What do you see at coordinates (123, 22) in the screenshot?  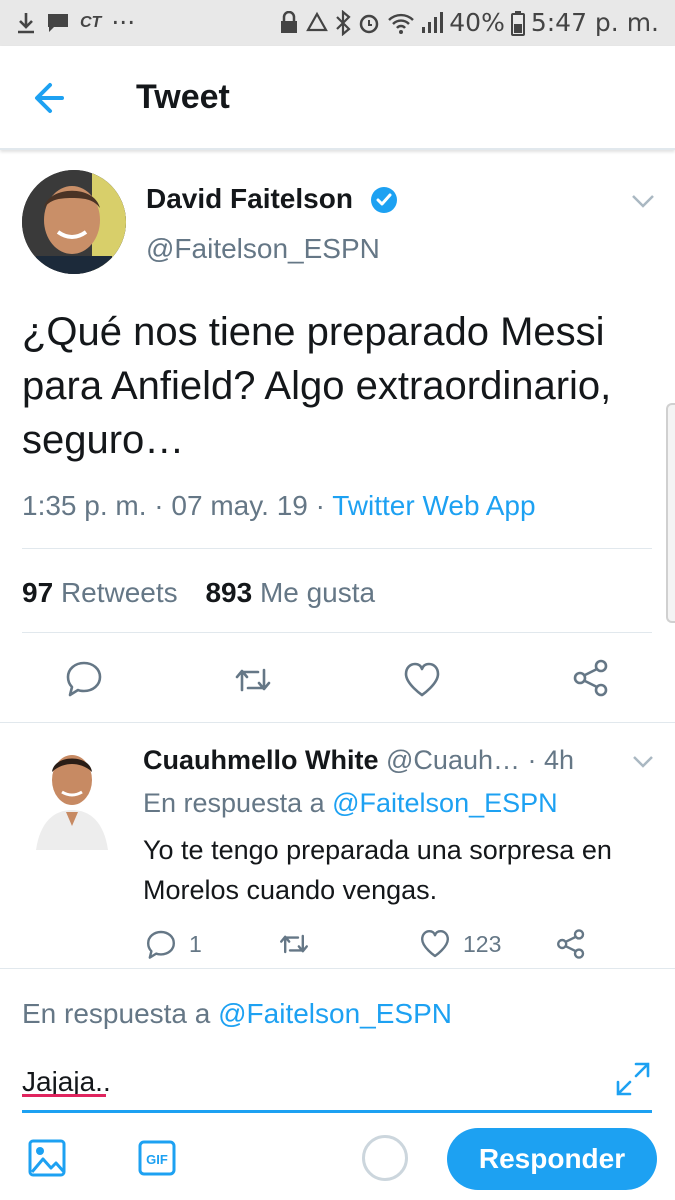 I see `more-notifications-indicator: ···` at bounding box center [123, 22].